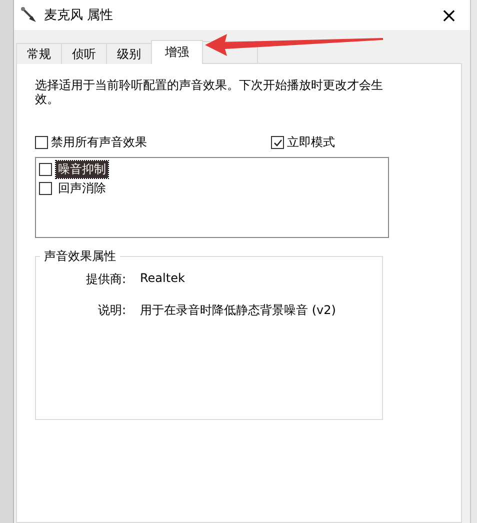 The height and width of the screenshot is (523, 477). What do you see at coordinates (311, 142) in the screenshot?
I see `checkbox-label: 立即模式` at bounding box center [311, 142].